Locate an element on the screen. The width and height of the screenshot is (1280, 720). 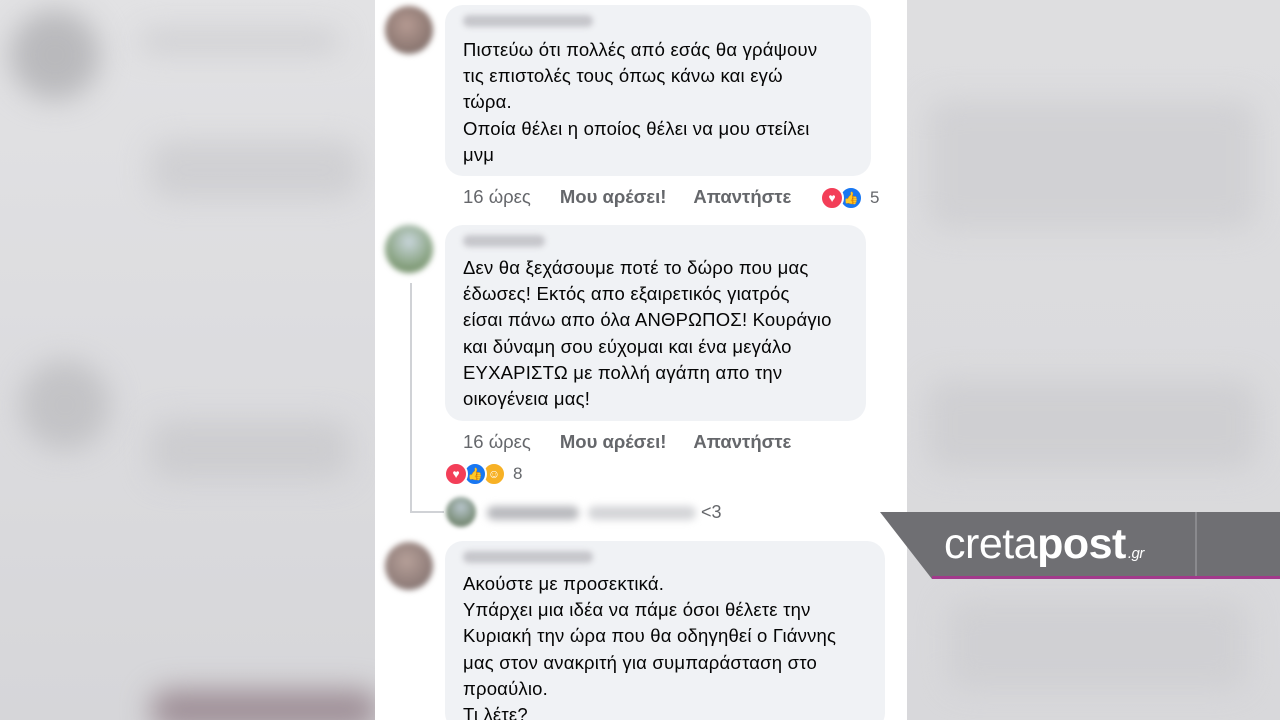
blurred-reply-text is located at coordinates (642, 513).